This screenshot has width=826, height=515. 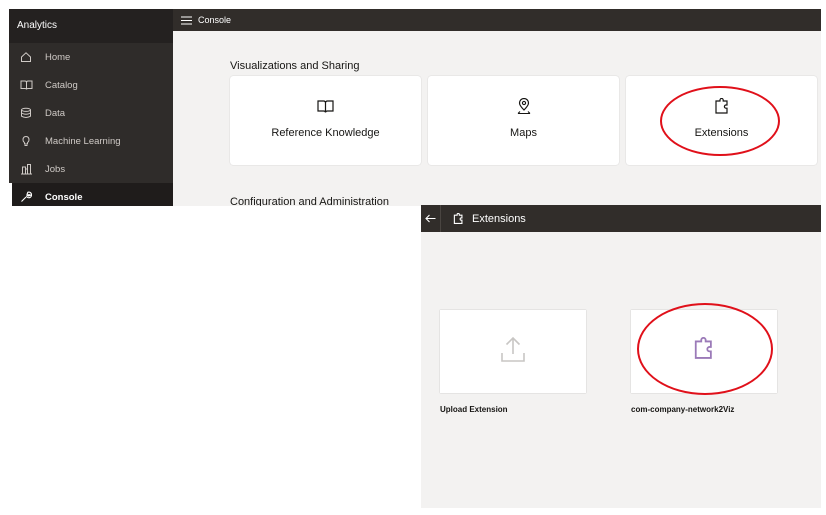 I want to click on database-icon, so click(x=26, y=113).